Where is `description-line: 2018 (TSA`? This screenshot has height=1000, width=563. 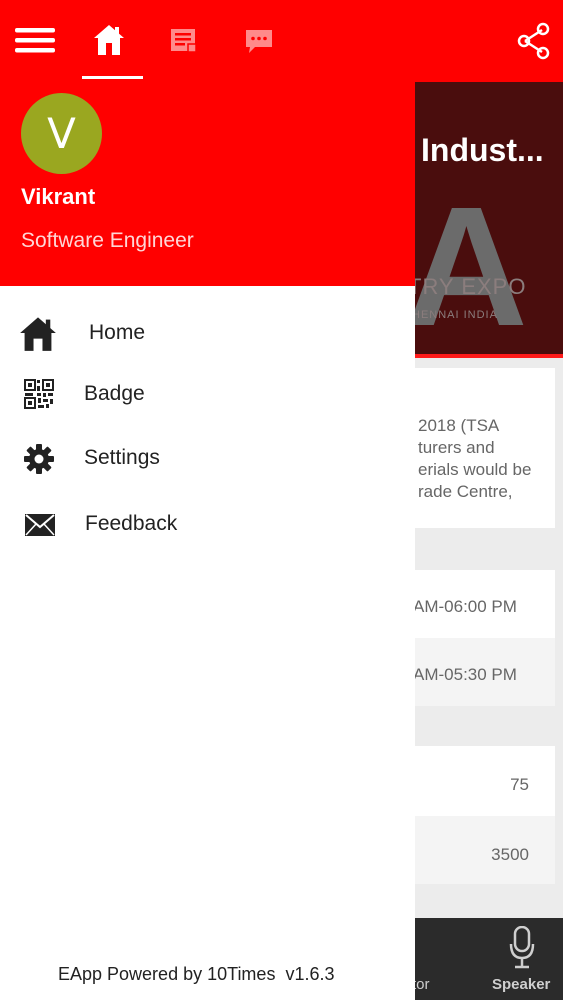 description-line: 2018 (TSA is located at coordinates (459, 425).